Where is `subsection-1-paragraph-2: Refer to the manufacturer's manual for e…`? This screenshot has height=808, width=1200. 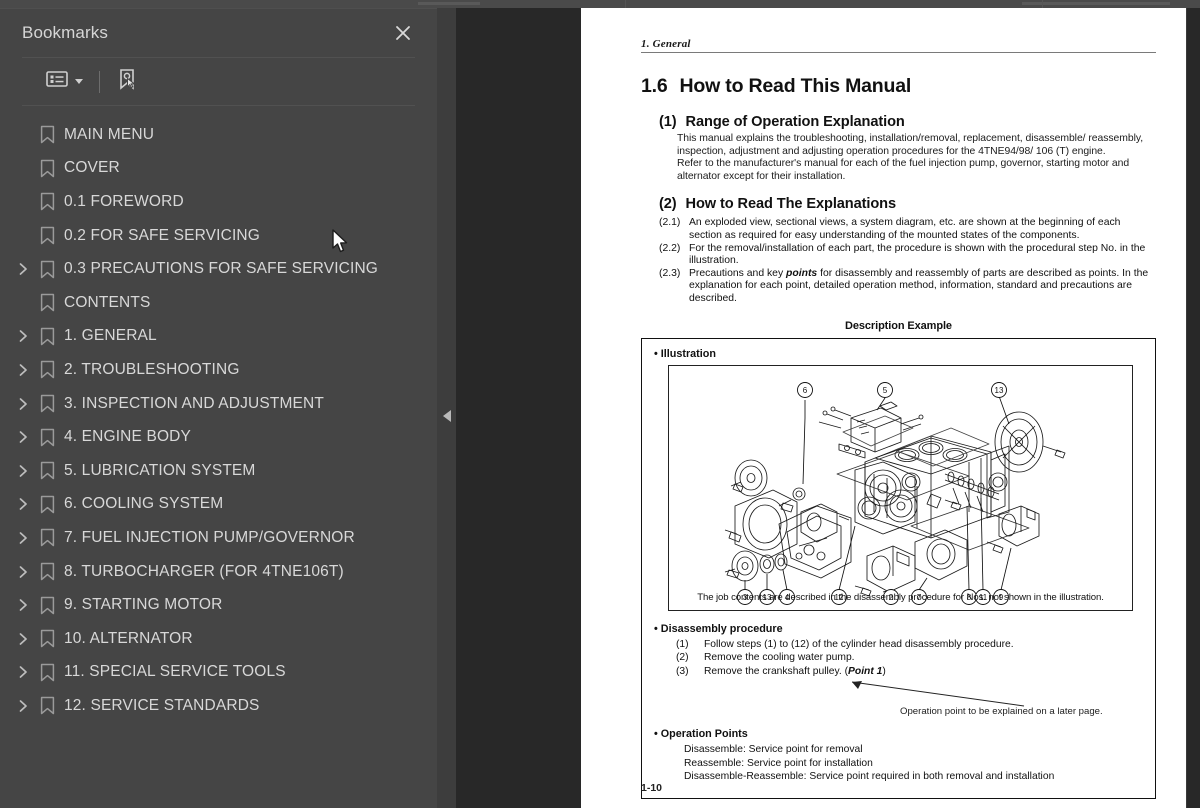 subsection-1-paragraph-2: Refer to the manufacturer's manual for e… is located at coordinates (903, 170).